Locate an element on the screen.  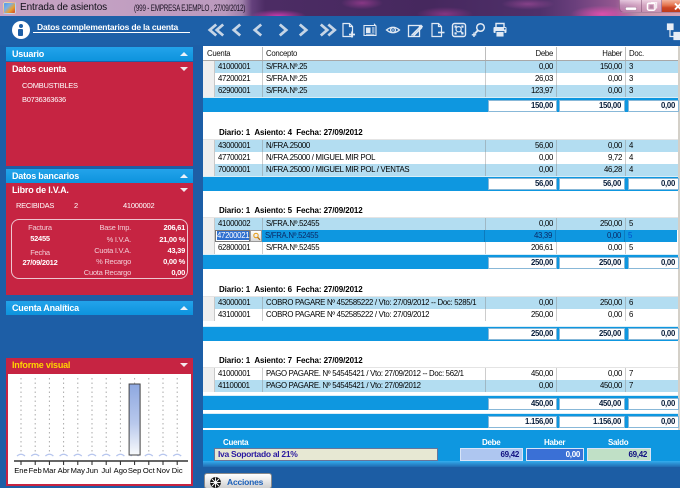
svg-text: Ene is located at coordinates (21, 470).